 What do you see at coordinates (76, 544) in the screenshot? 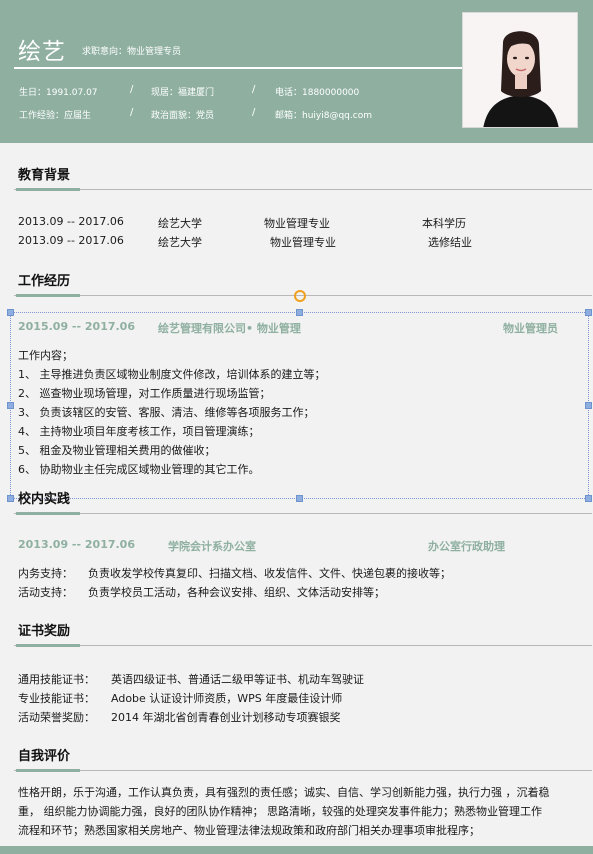
I see `campus-period: 2013.09 -- 2017.06` at bounding box center [76, 544].